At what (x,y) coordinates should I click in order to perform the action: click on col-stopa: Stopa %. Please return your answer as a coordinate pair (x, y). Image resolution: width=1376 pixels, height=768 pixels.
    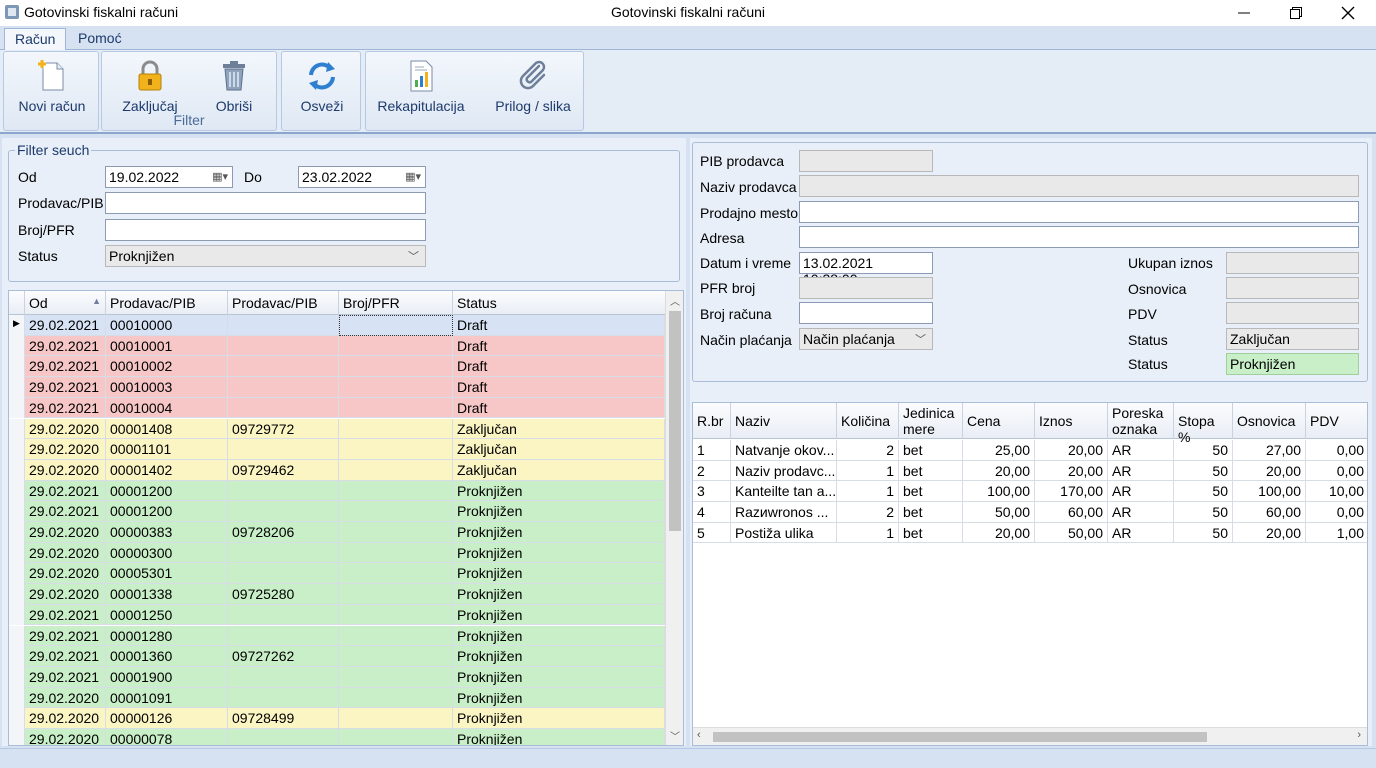
    Looking at the image, I should click on (1203, 424).